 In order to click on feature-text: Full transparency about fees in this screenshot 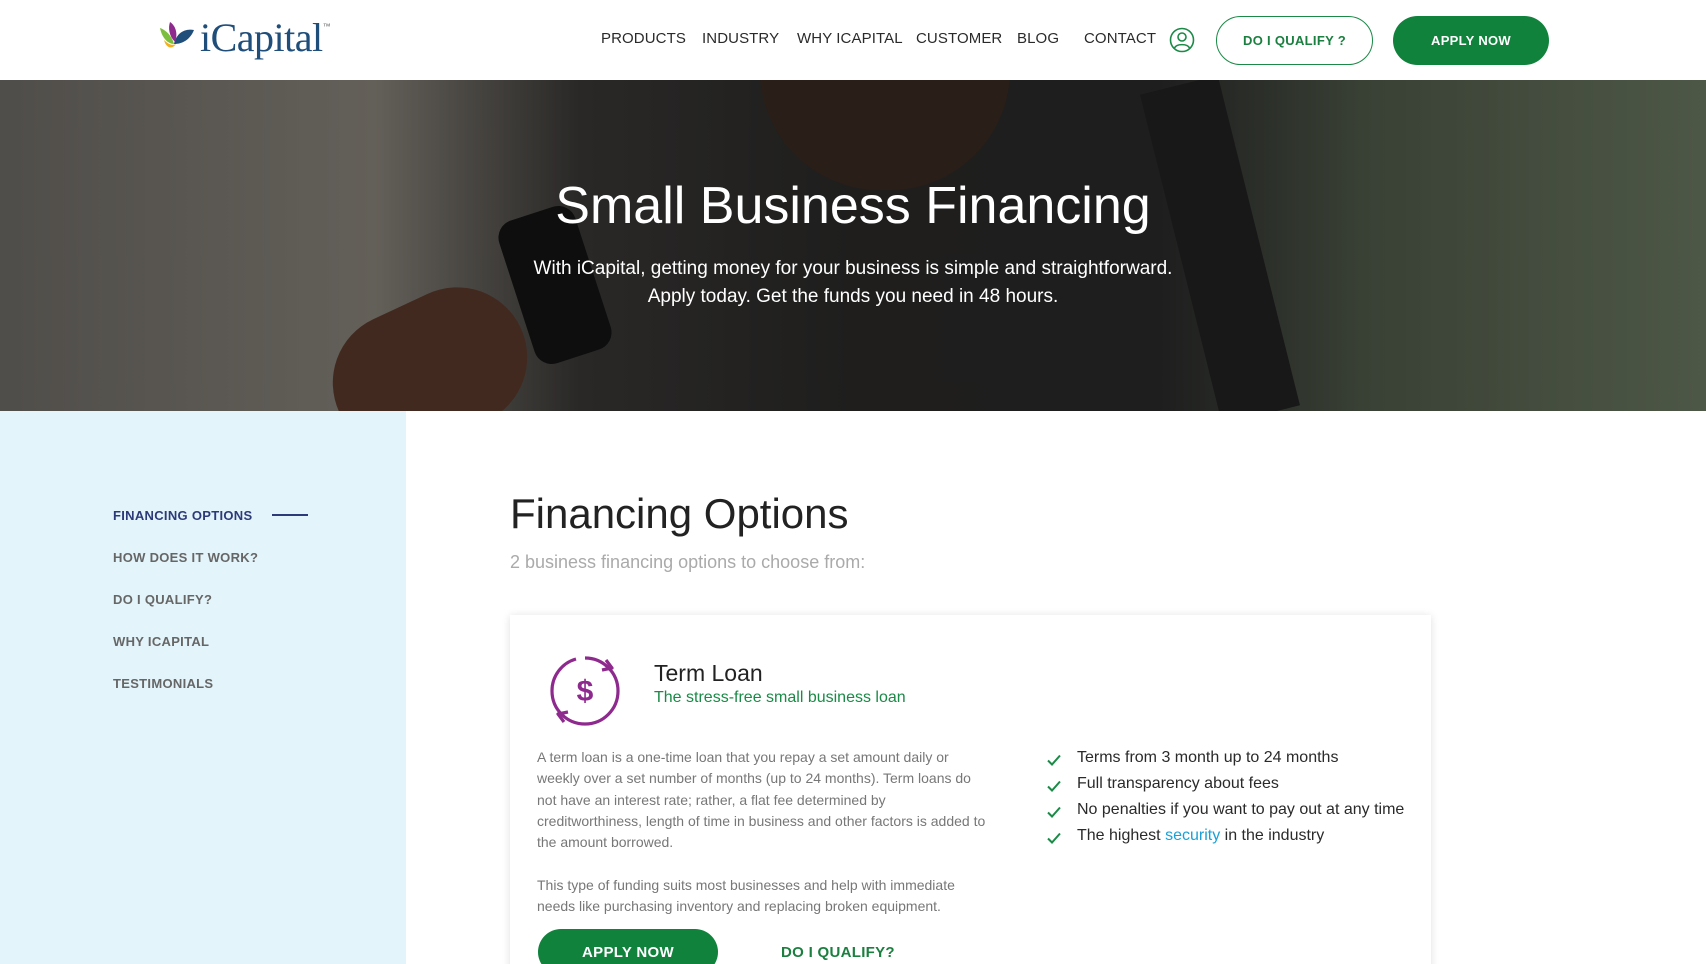, I will do `click(1178, 783)`.